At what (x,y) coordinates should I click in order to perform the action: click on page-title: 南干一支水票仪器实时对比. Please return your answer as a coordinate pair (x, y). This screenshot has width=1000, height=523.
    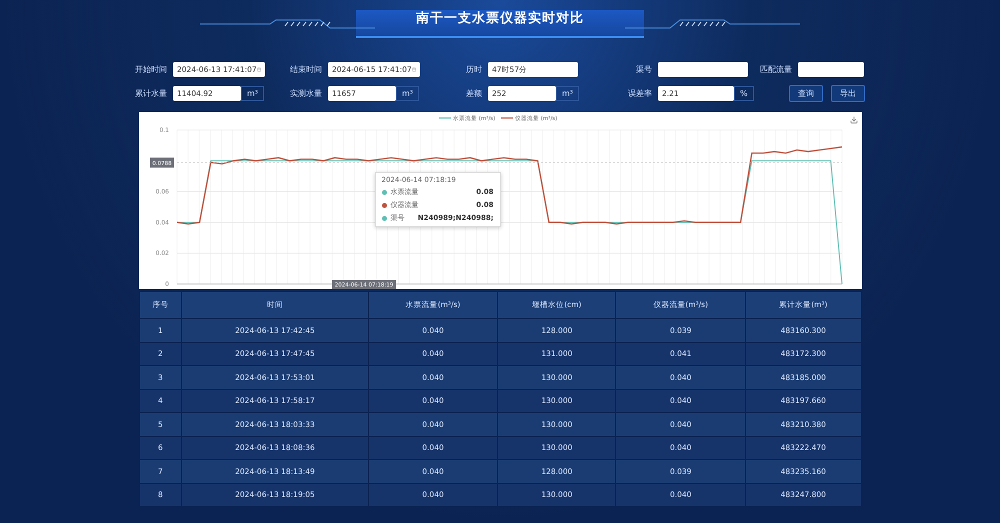
    Looking at the image, I should click on (500, 24).